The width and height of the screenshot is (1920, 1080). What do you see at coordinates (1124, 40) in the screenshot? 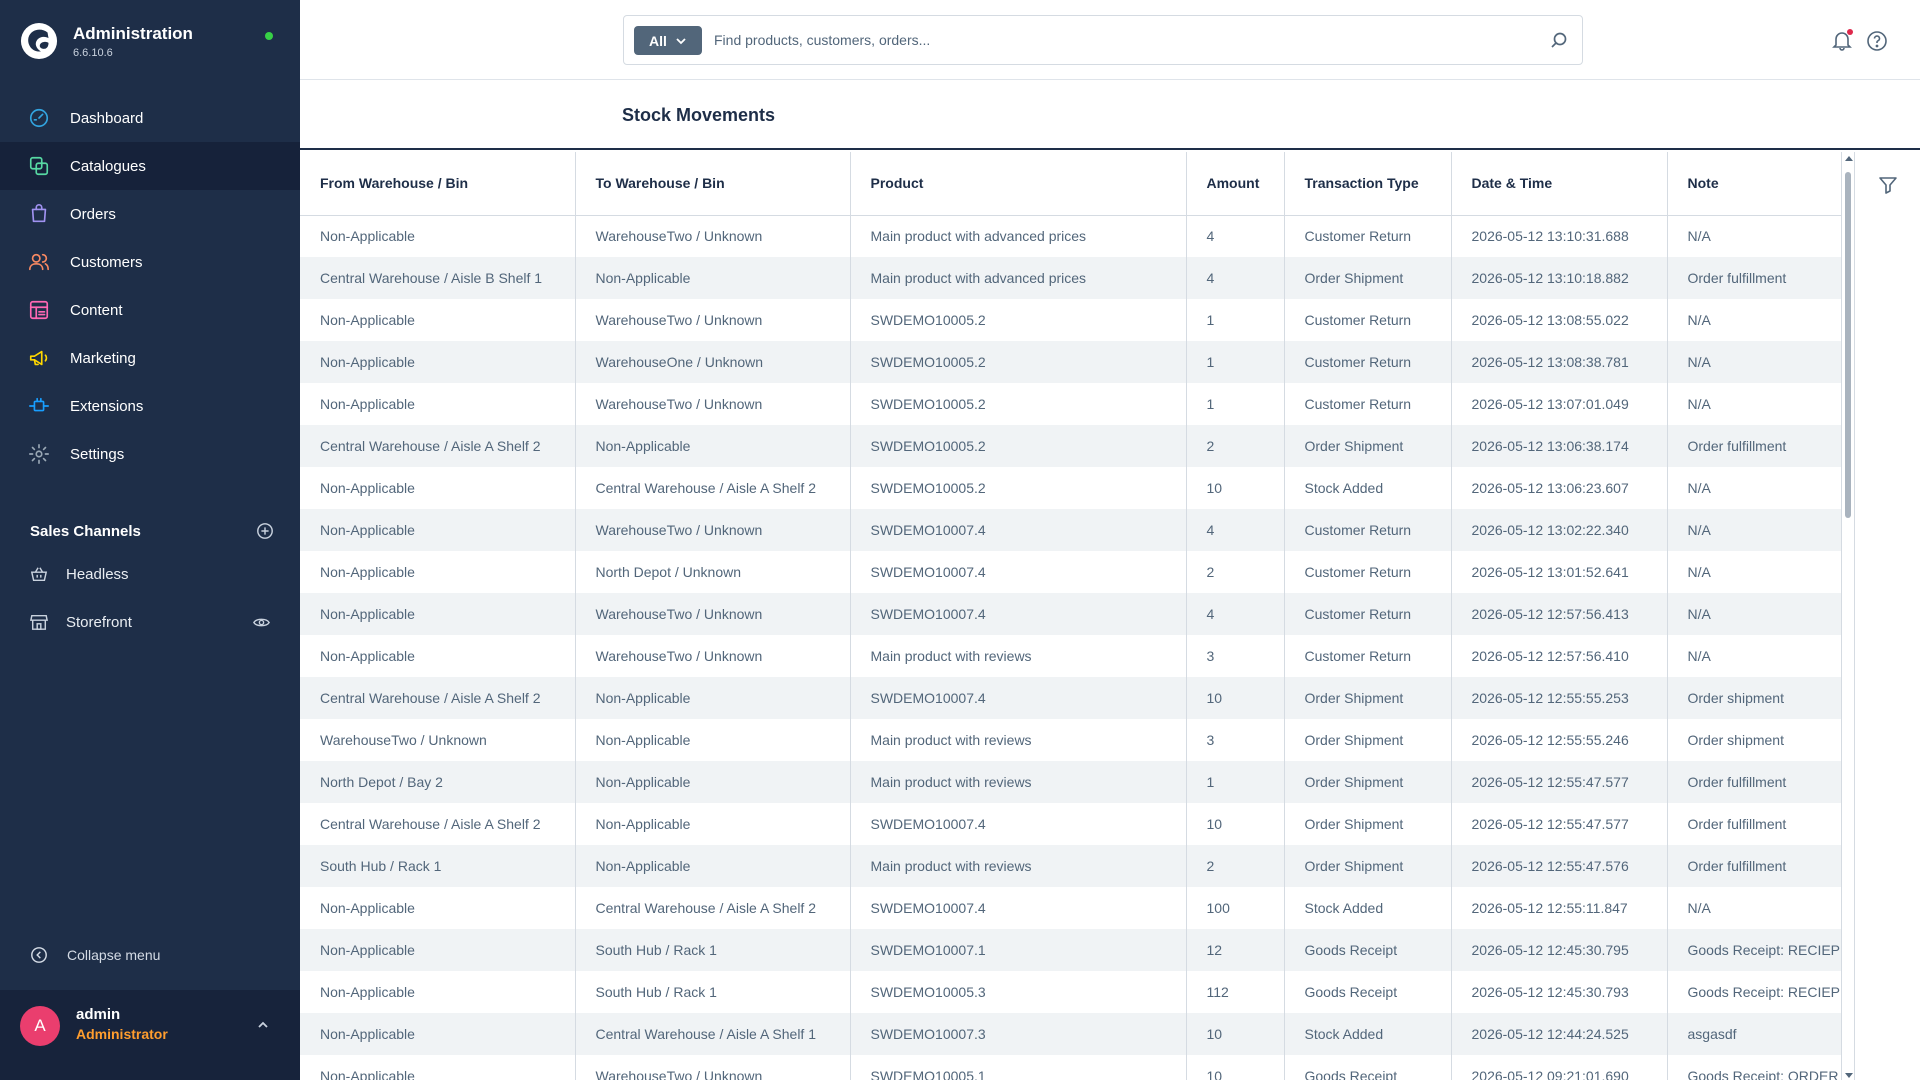
I see `search-input` at bounding box center [1124, 40].